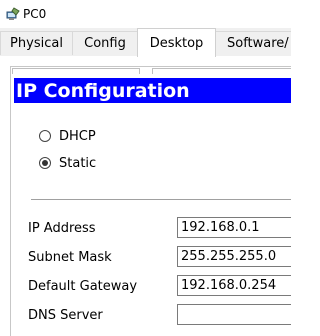 This screenshot has height=336, width=320. Describe the element at coordinates (253, 43) in the screenshot. I see `tab-software: Software/` at that location.